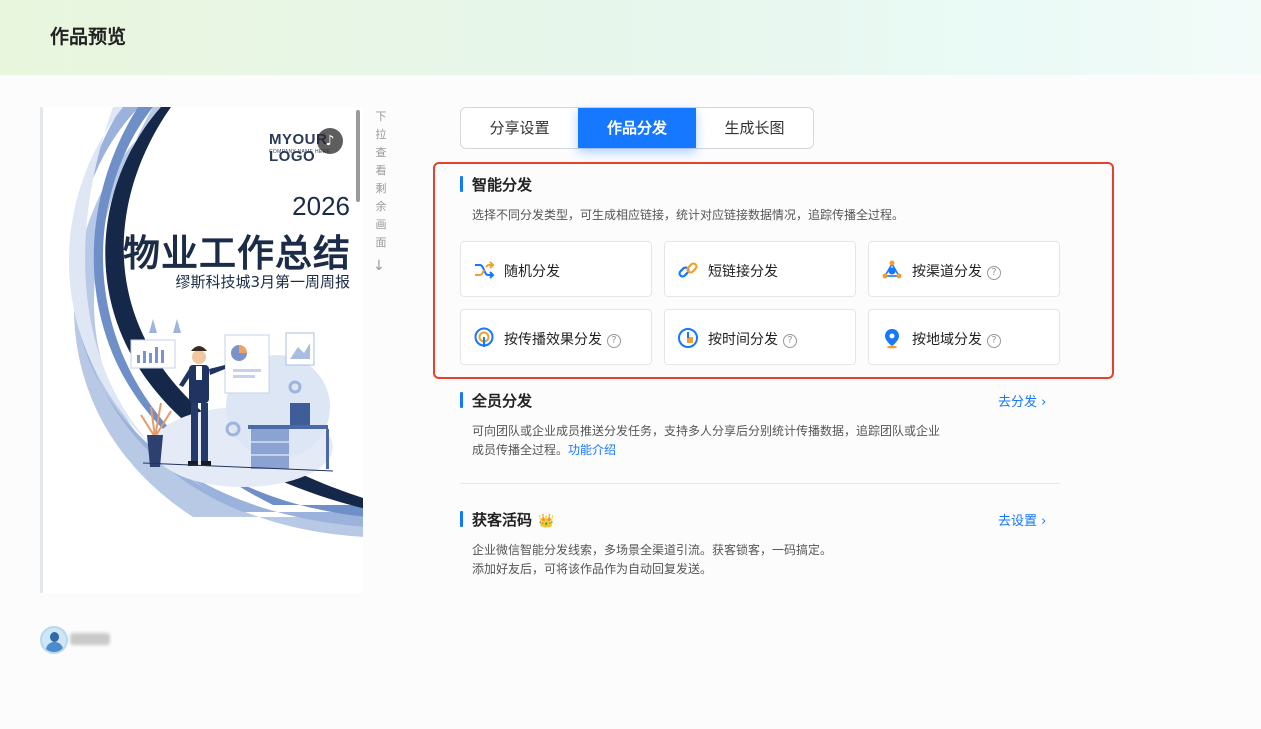 This screenshot has width=1261, height=729. What do you see at coordinates (502, 185) in the screenshot?
I see `smart-distribution-title: 智能分发` at bounding box center [502, 185].